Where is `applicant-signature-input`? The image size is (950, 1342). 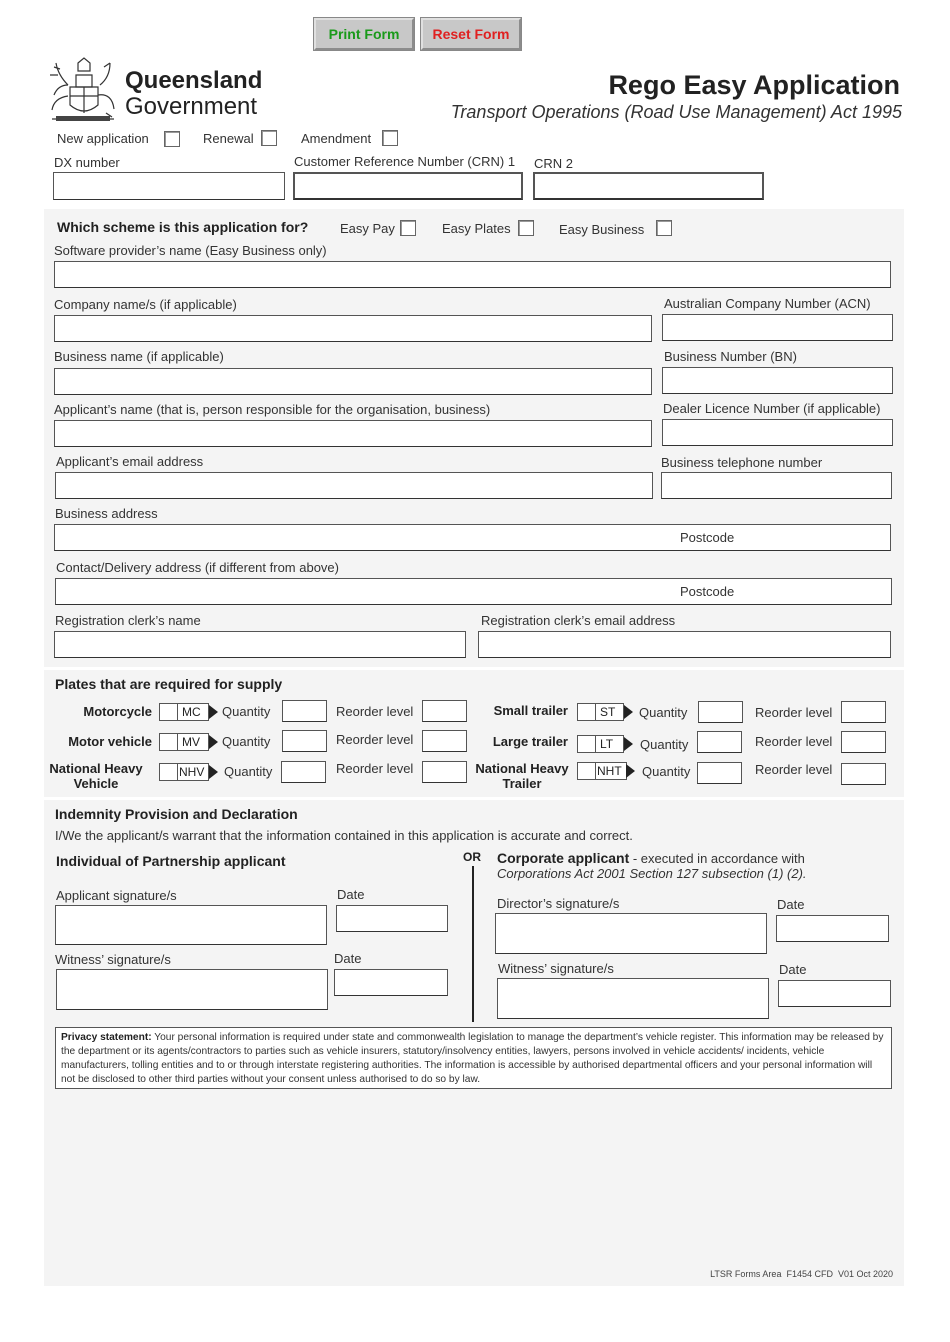
applicant-signature-input is located at coordinates (191, 925).